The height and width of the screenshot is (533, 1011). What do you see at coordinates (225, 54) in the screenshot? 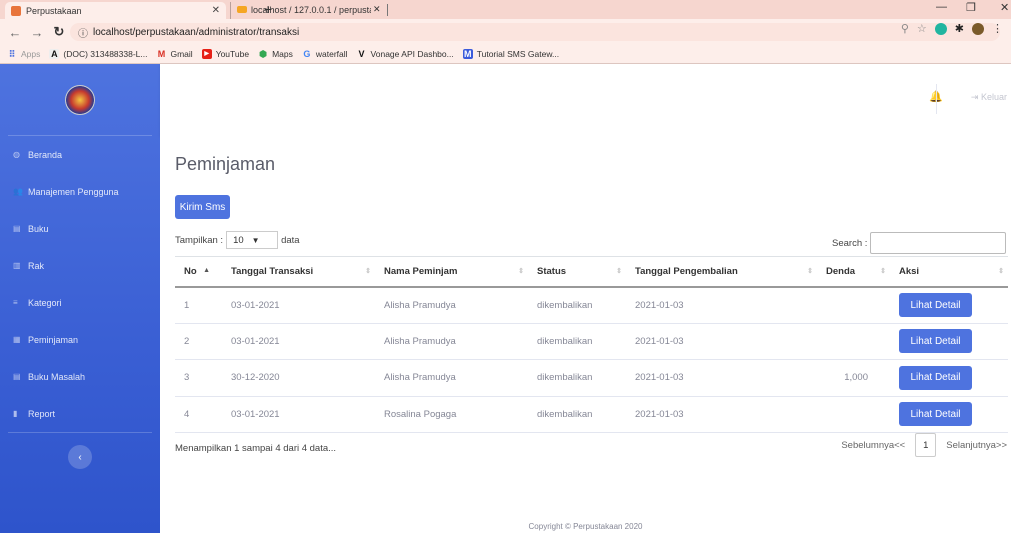
I see `bookmark-youtube: ▶ YouTube` at bounding box center [225, 54].